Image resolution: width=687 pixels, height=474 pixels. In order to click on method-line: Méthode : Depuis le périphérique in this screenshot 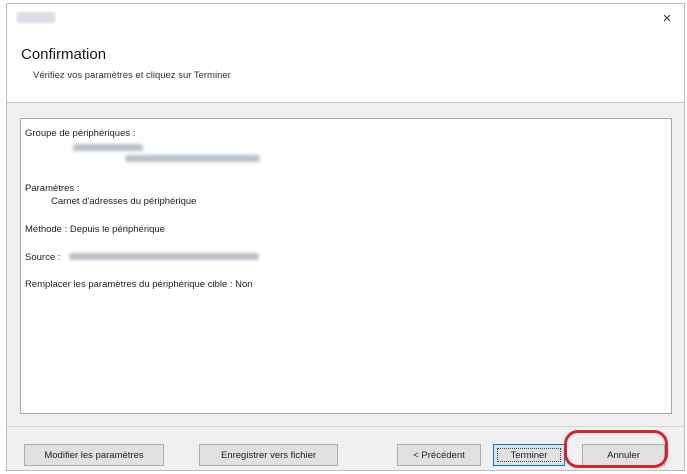, I will do `click(95, 229)`.